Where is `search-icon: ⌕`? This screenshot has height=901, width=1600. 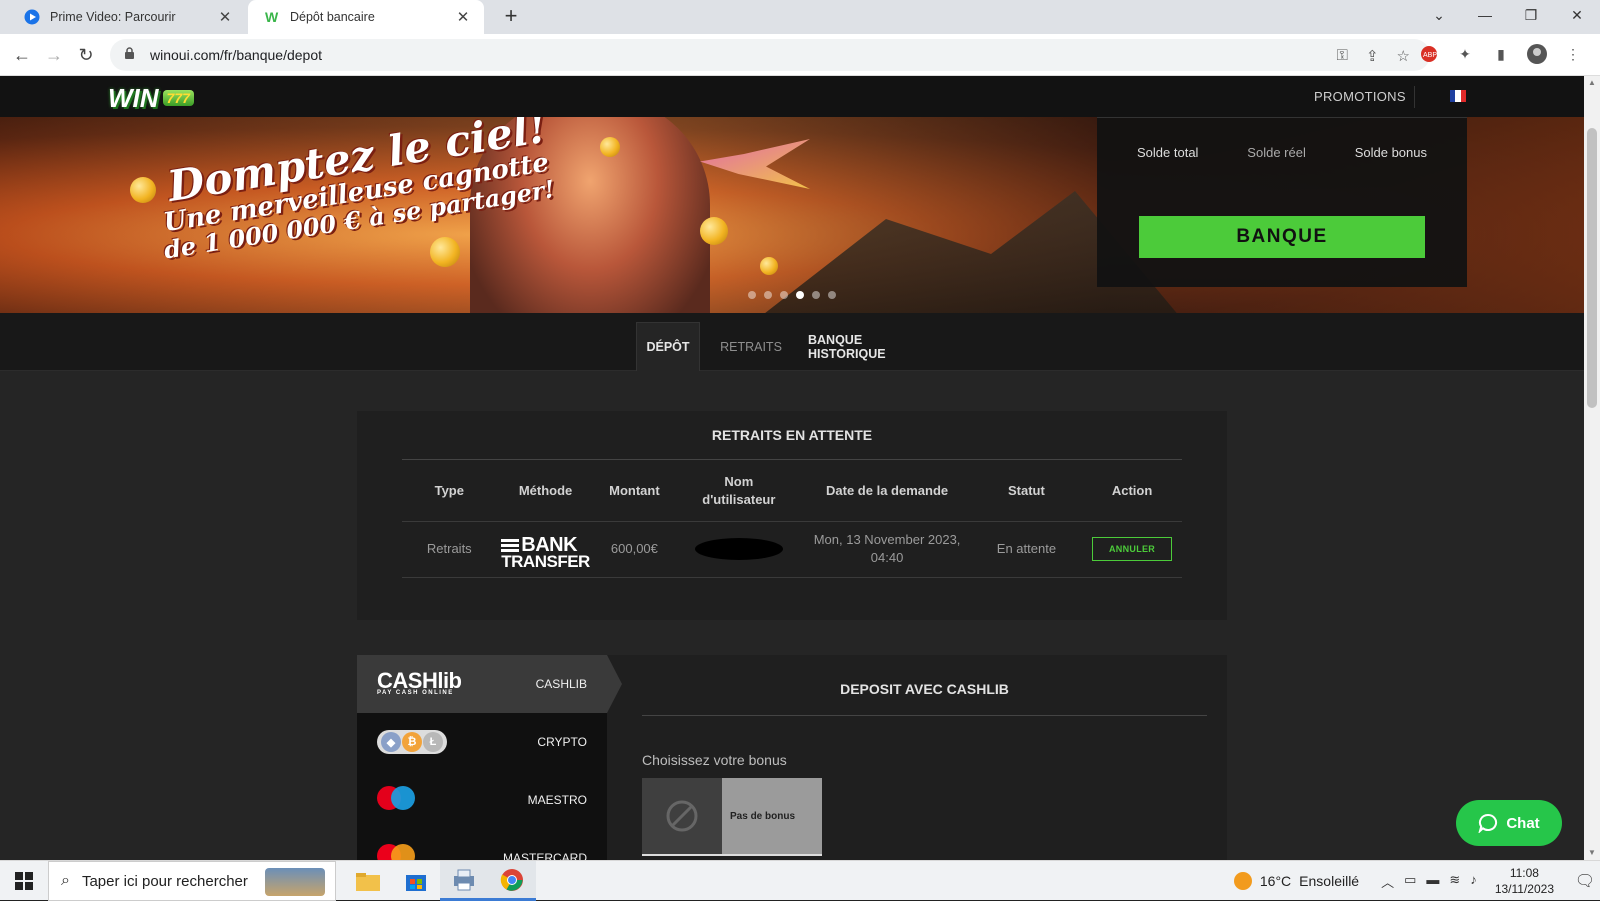 search-icon: ⌕ is located at coordinates (65, 880).